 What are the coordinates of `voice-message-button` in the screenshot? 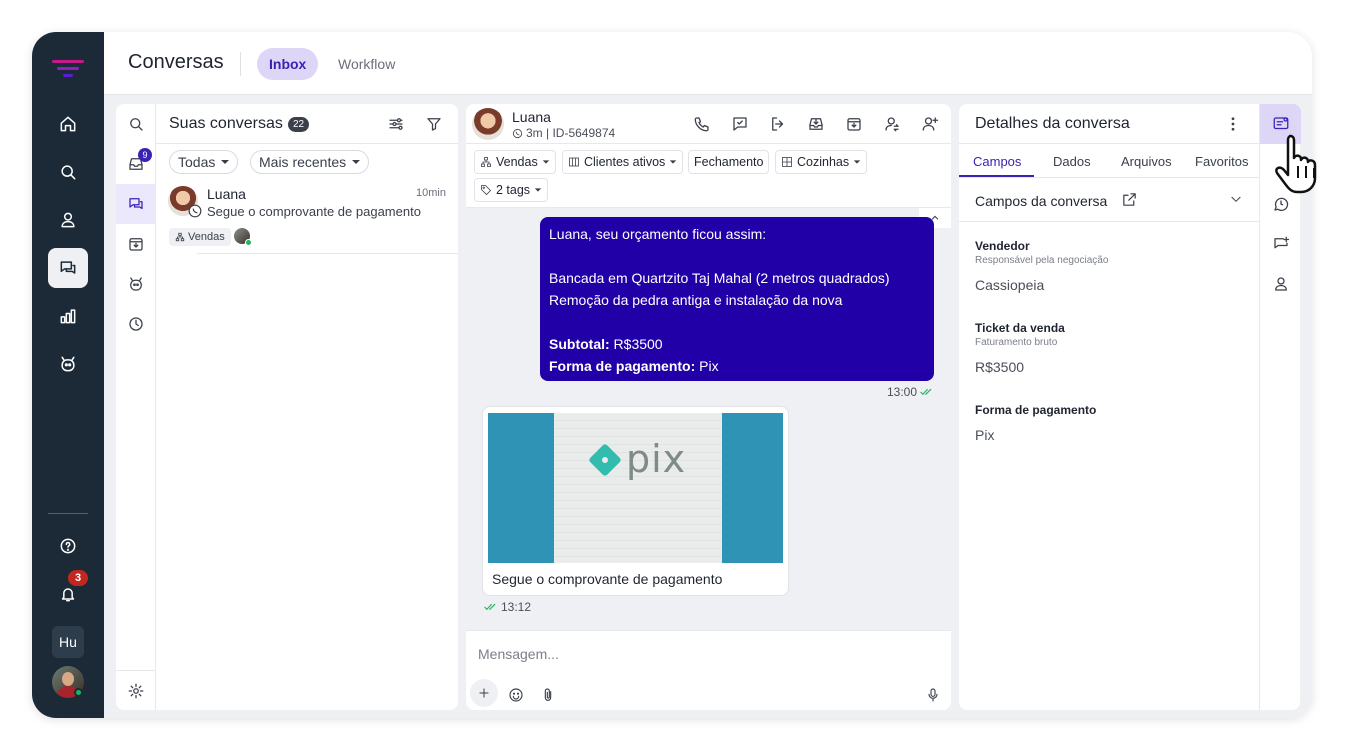 It's located at (933, 697).